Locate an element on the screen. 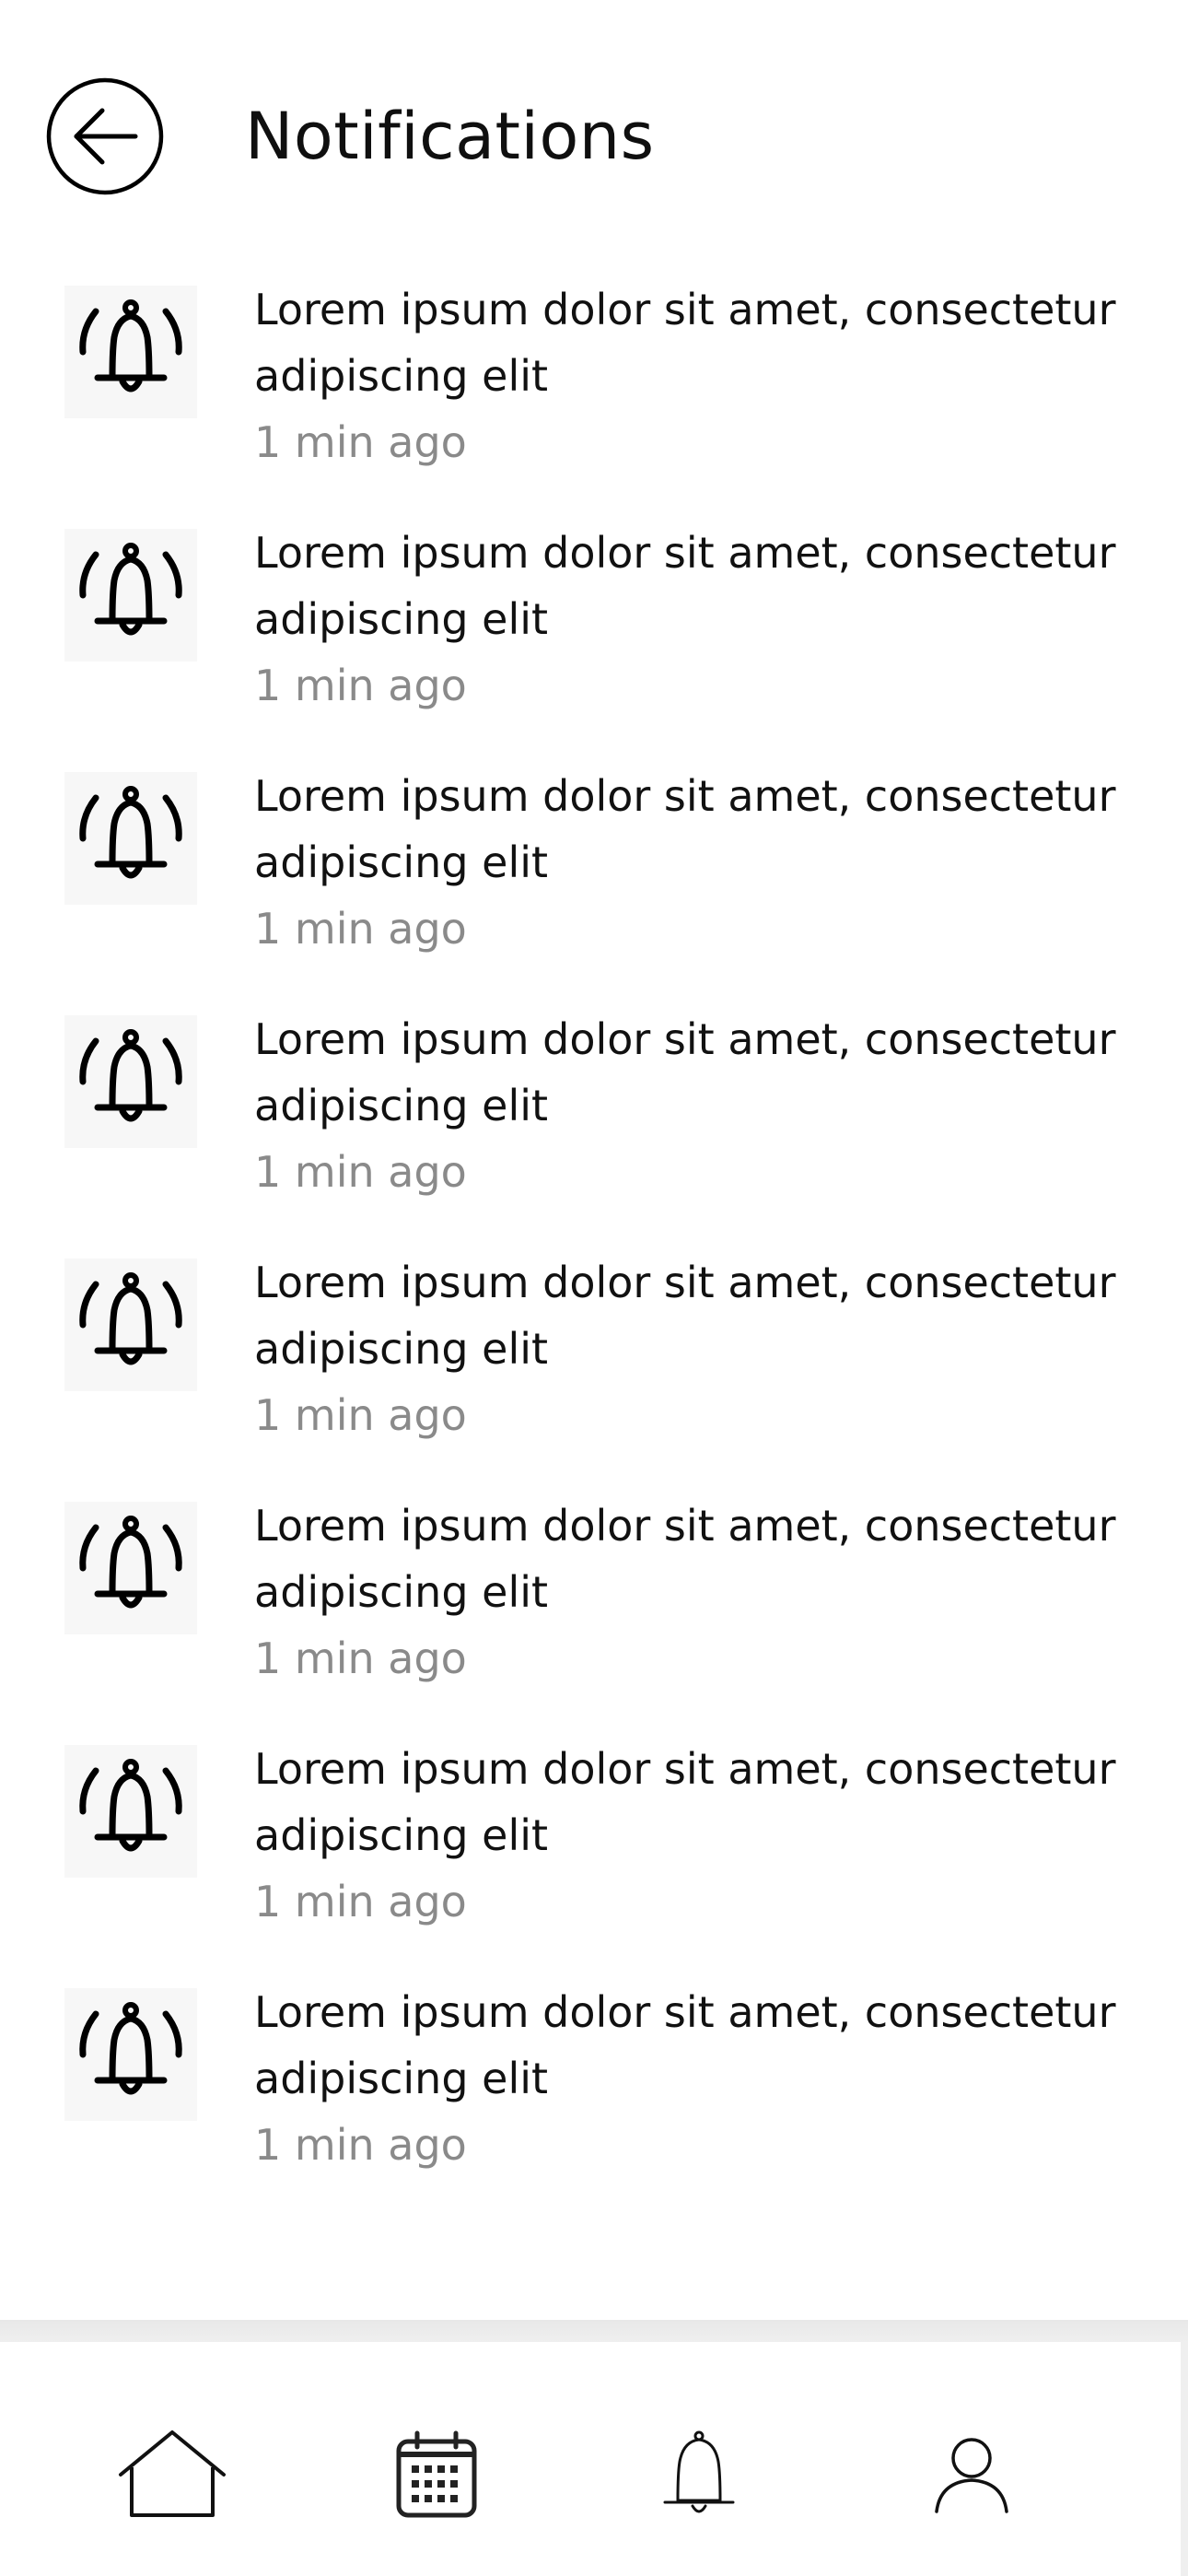  user-icon is located at coordinates (971, 2475).